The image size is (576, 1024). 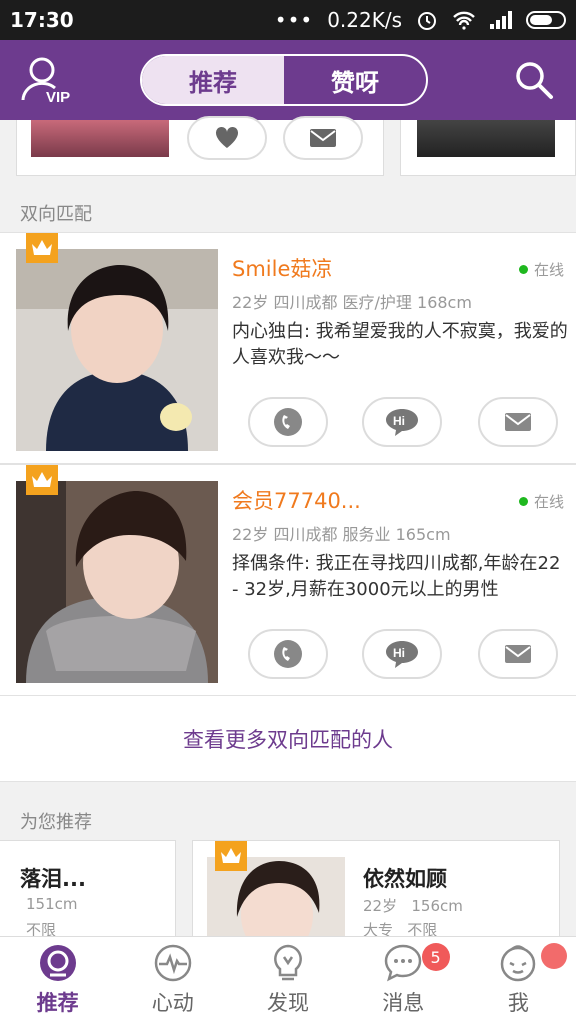 What do you see at coordinates (288, 1003) in the screenshot?
I see `tab-label: 发现` at bounding box center [288, 1003].